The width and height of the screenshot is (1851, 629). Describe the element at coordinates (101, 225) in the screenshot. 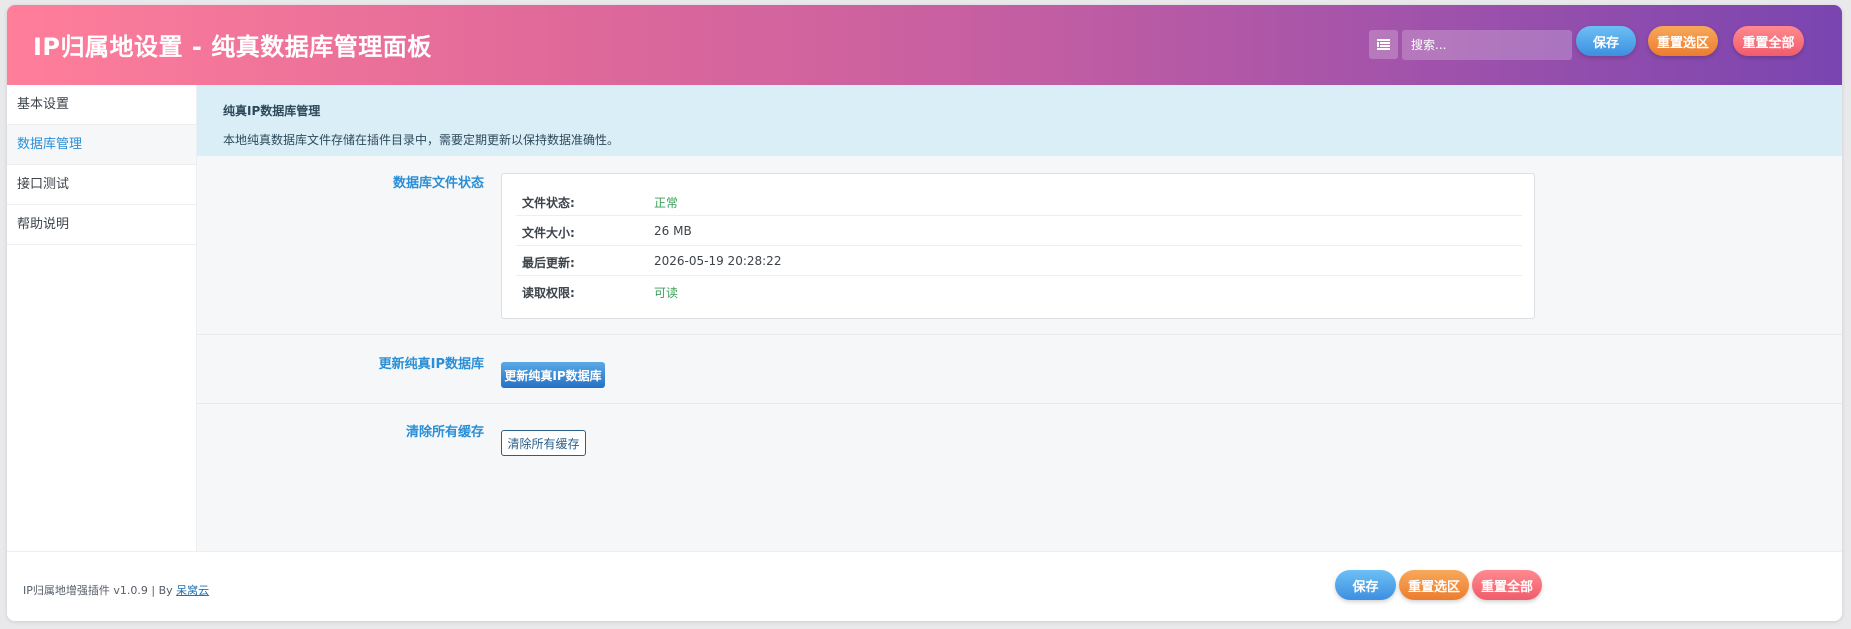

I see `sidebar-item-help: 帮助说明` at that location.